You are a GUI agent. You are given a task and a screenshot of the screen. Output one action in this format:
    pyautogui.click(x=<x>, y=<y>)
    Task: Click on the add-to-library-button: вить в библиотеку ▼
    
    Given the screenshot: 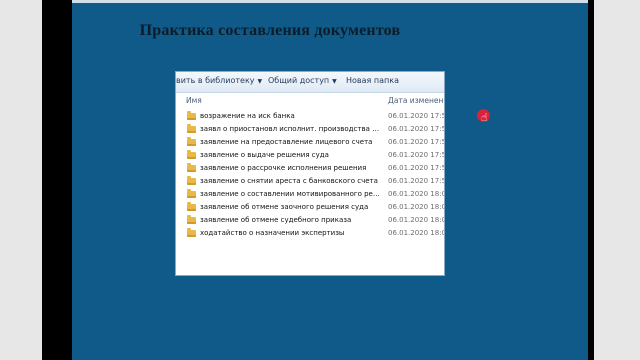 What is the action you would take?
    pyautogui.click(x=219, y=80)
    